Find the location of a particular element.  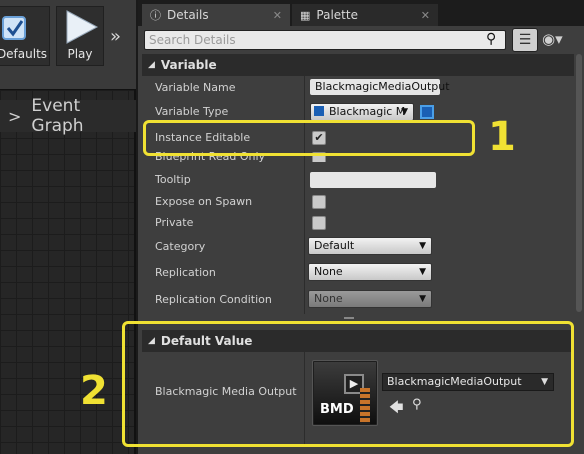

event-graph-tab: > Event Graph is located at coordinates (68, 116).